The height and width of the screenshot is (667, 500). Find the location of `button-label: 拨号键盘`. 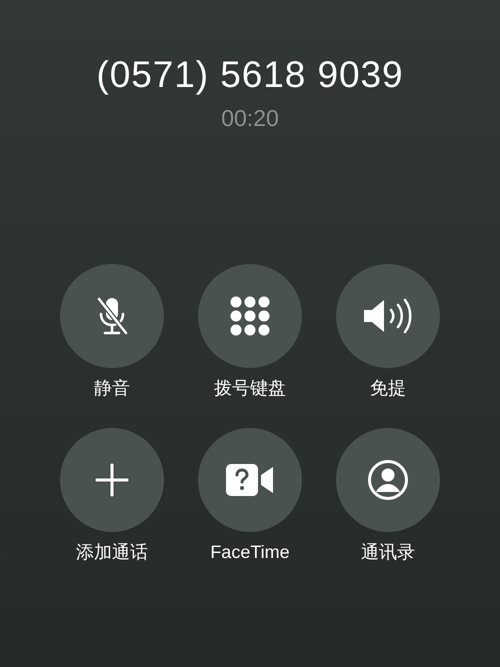

button-label: 拨号键盘 is located at coordinates (250, 388).